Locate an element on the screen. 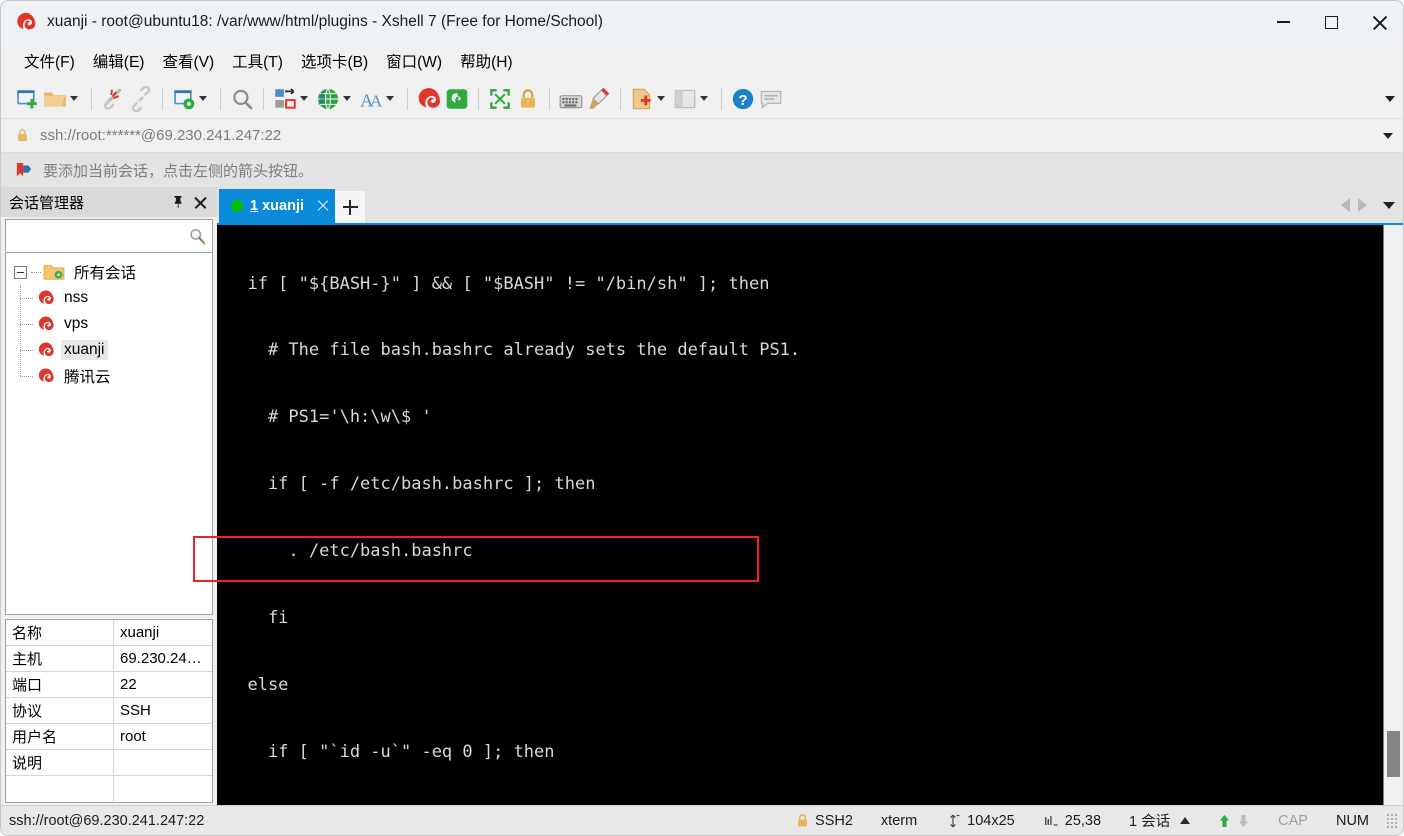 Image resolution: width=1404 pixels, height=836 pixels. address-dropdown-icon is located at coordinates (1388, 135).